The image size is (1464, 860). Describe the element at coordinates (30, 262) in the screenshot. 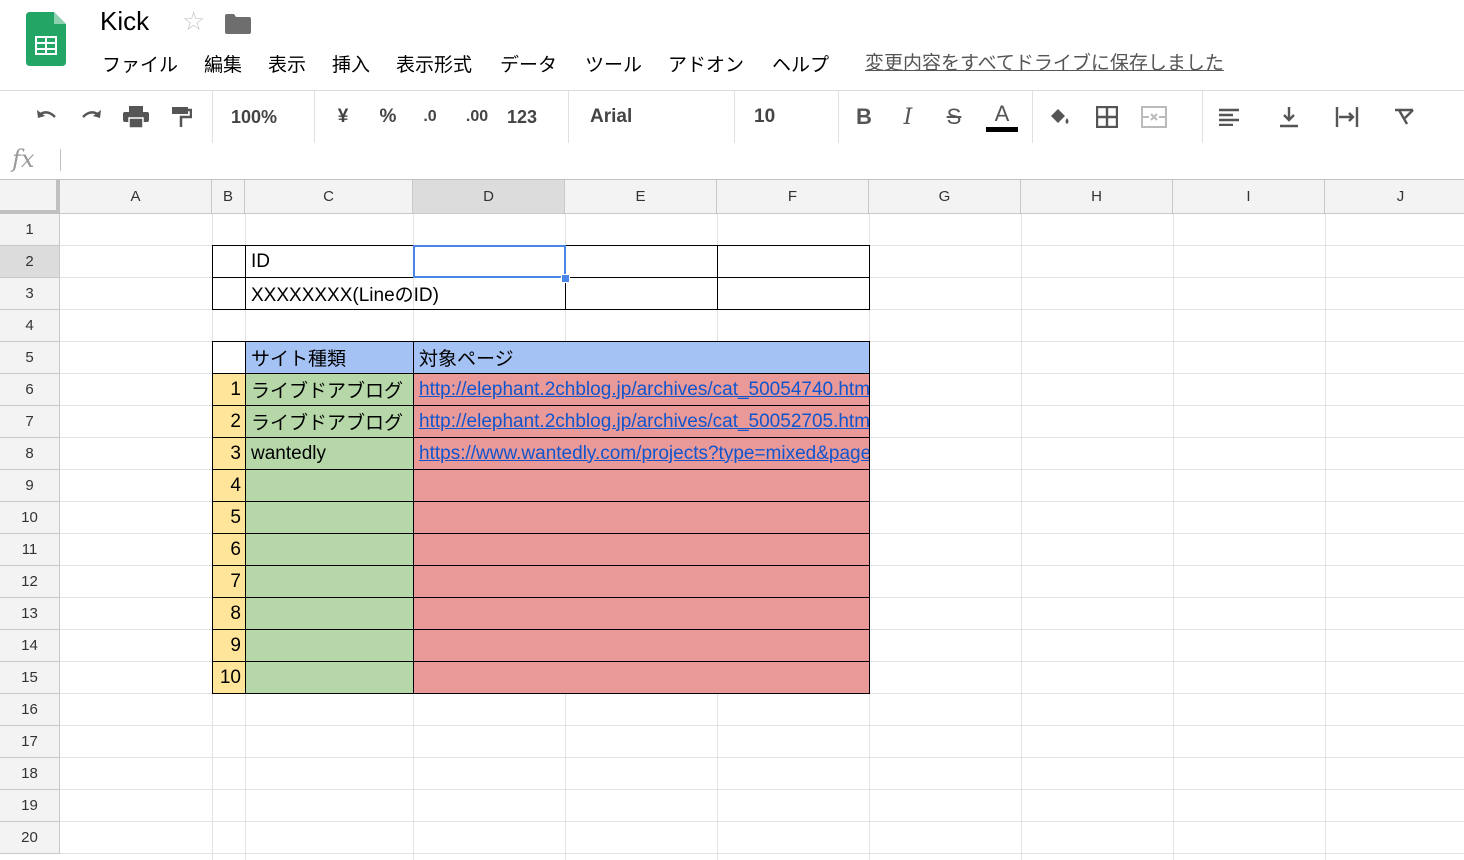

I see `row-header: 2` at that location.